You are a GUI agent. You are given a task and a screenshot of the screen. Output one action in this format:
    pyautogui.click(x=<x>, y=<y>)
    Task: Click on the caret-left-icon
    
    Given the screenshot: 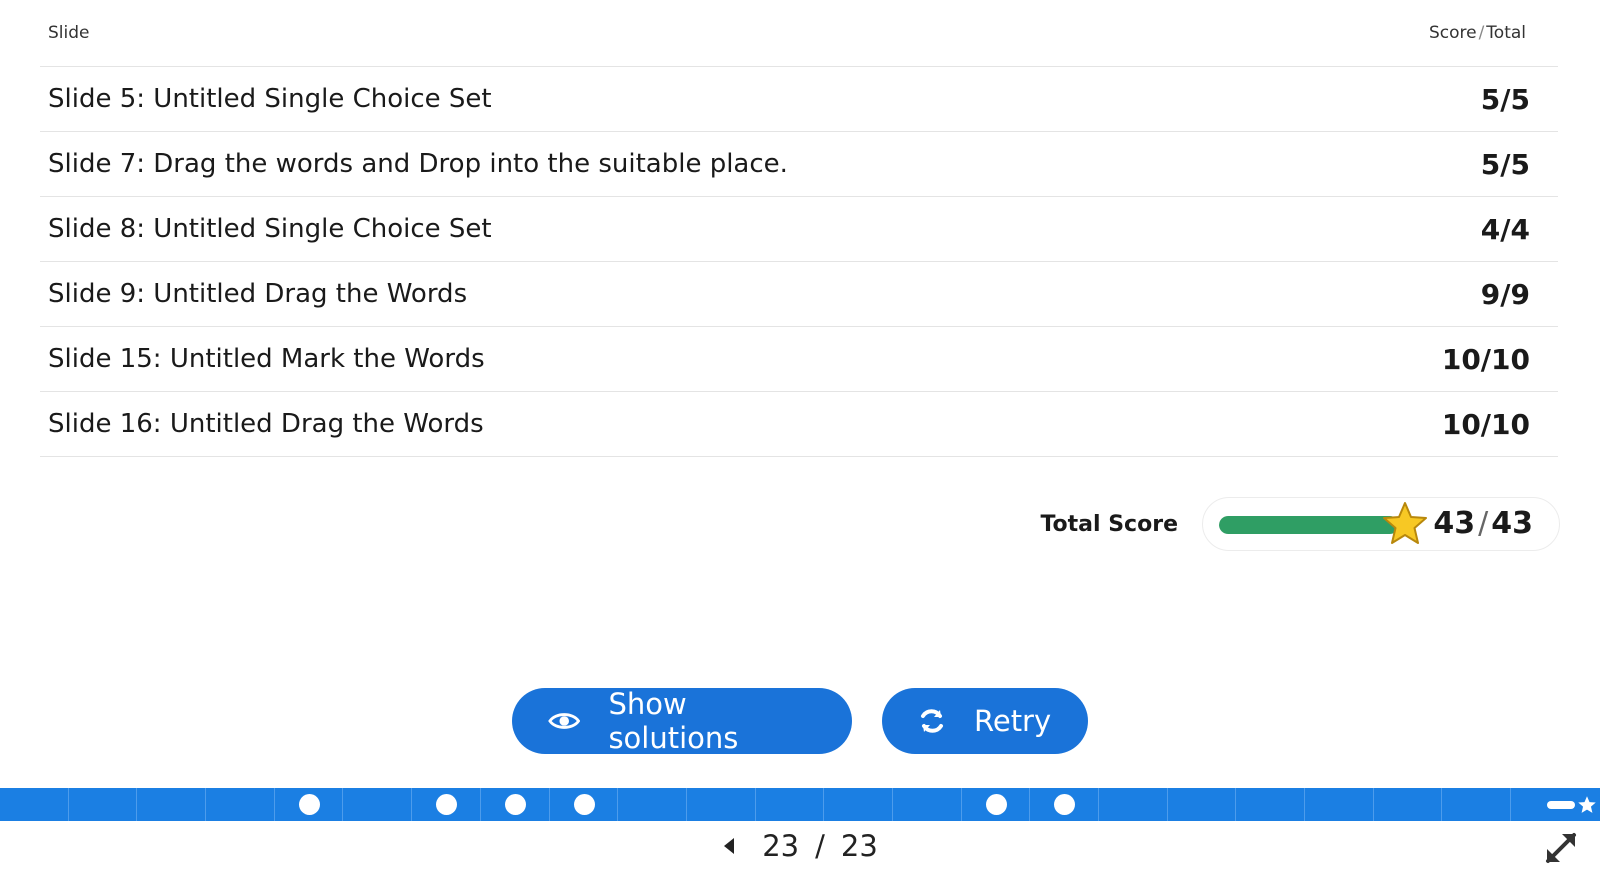 What is the action you would take?
    pyautogui.click(x=729, y=846)
    